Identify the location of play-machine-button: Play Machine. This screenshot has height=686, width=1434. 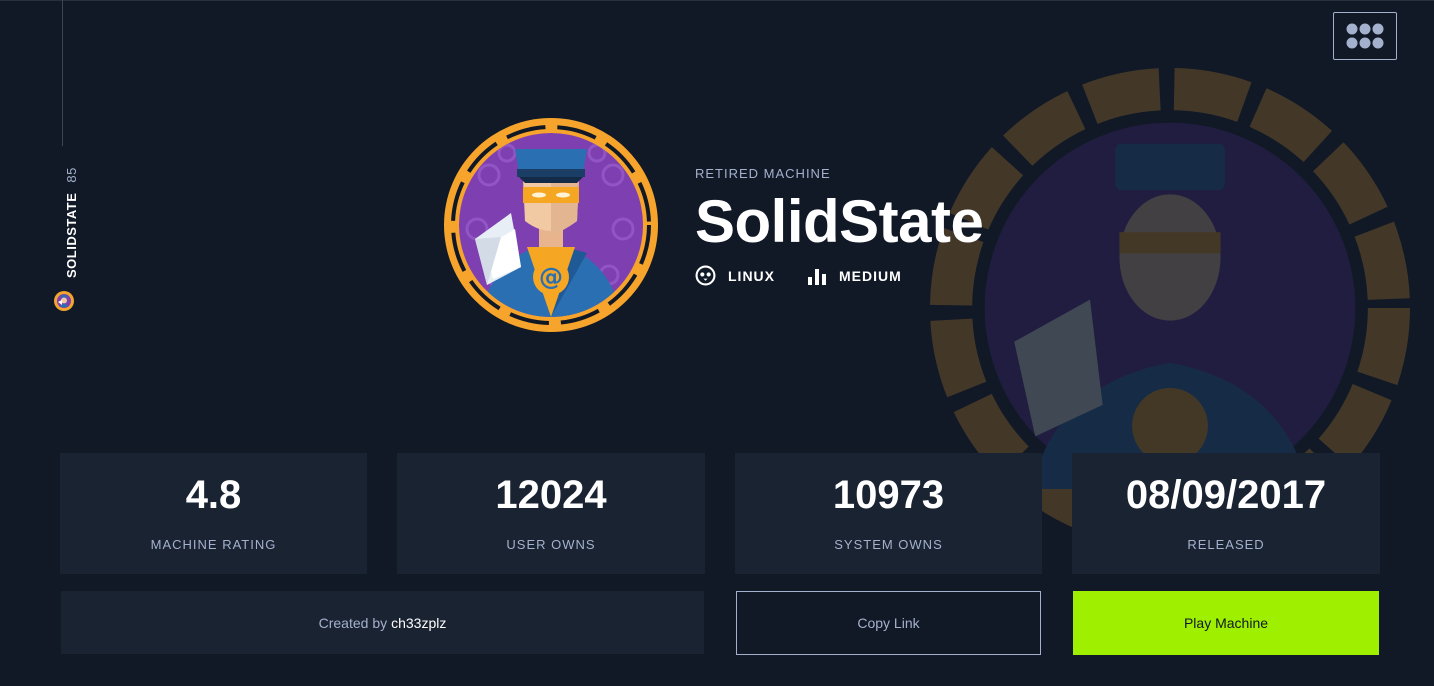
(1226, 623).